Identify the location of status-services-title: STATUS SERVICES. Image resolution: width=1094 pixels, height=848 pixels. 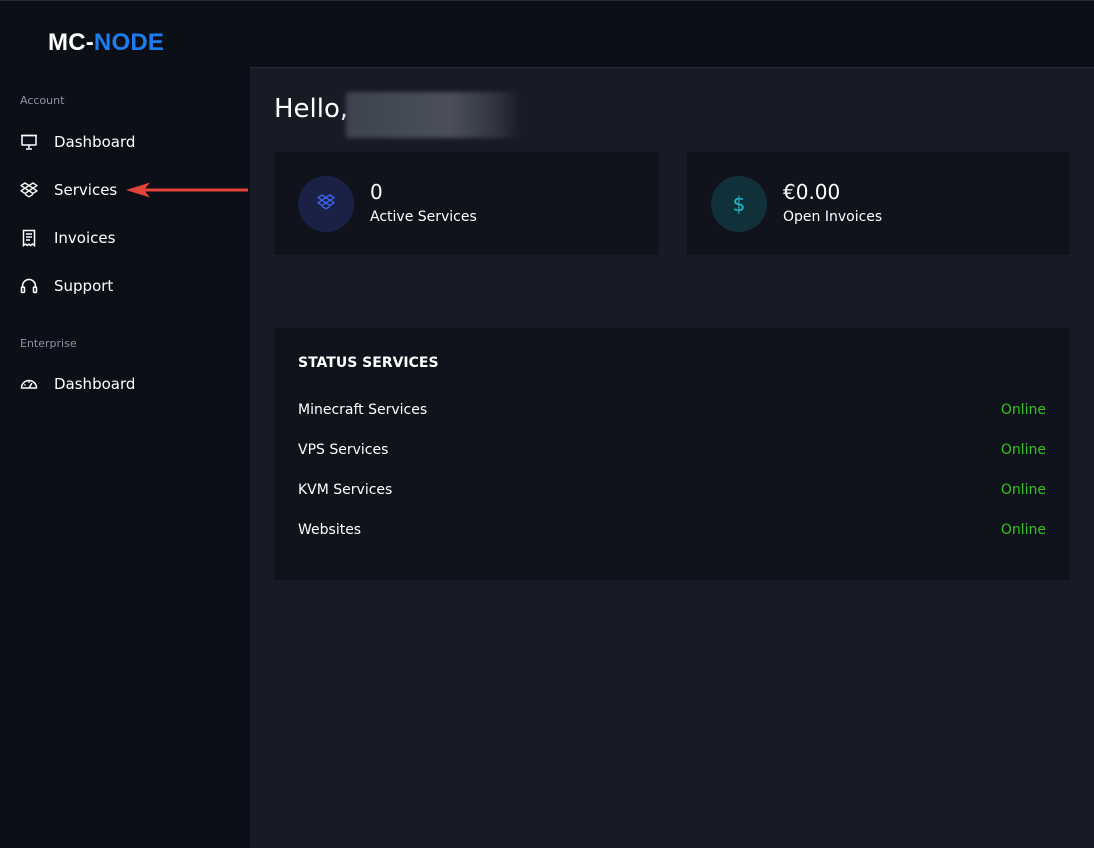
(368, 363).